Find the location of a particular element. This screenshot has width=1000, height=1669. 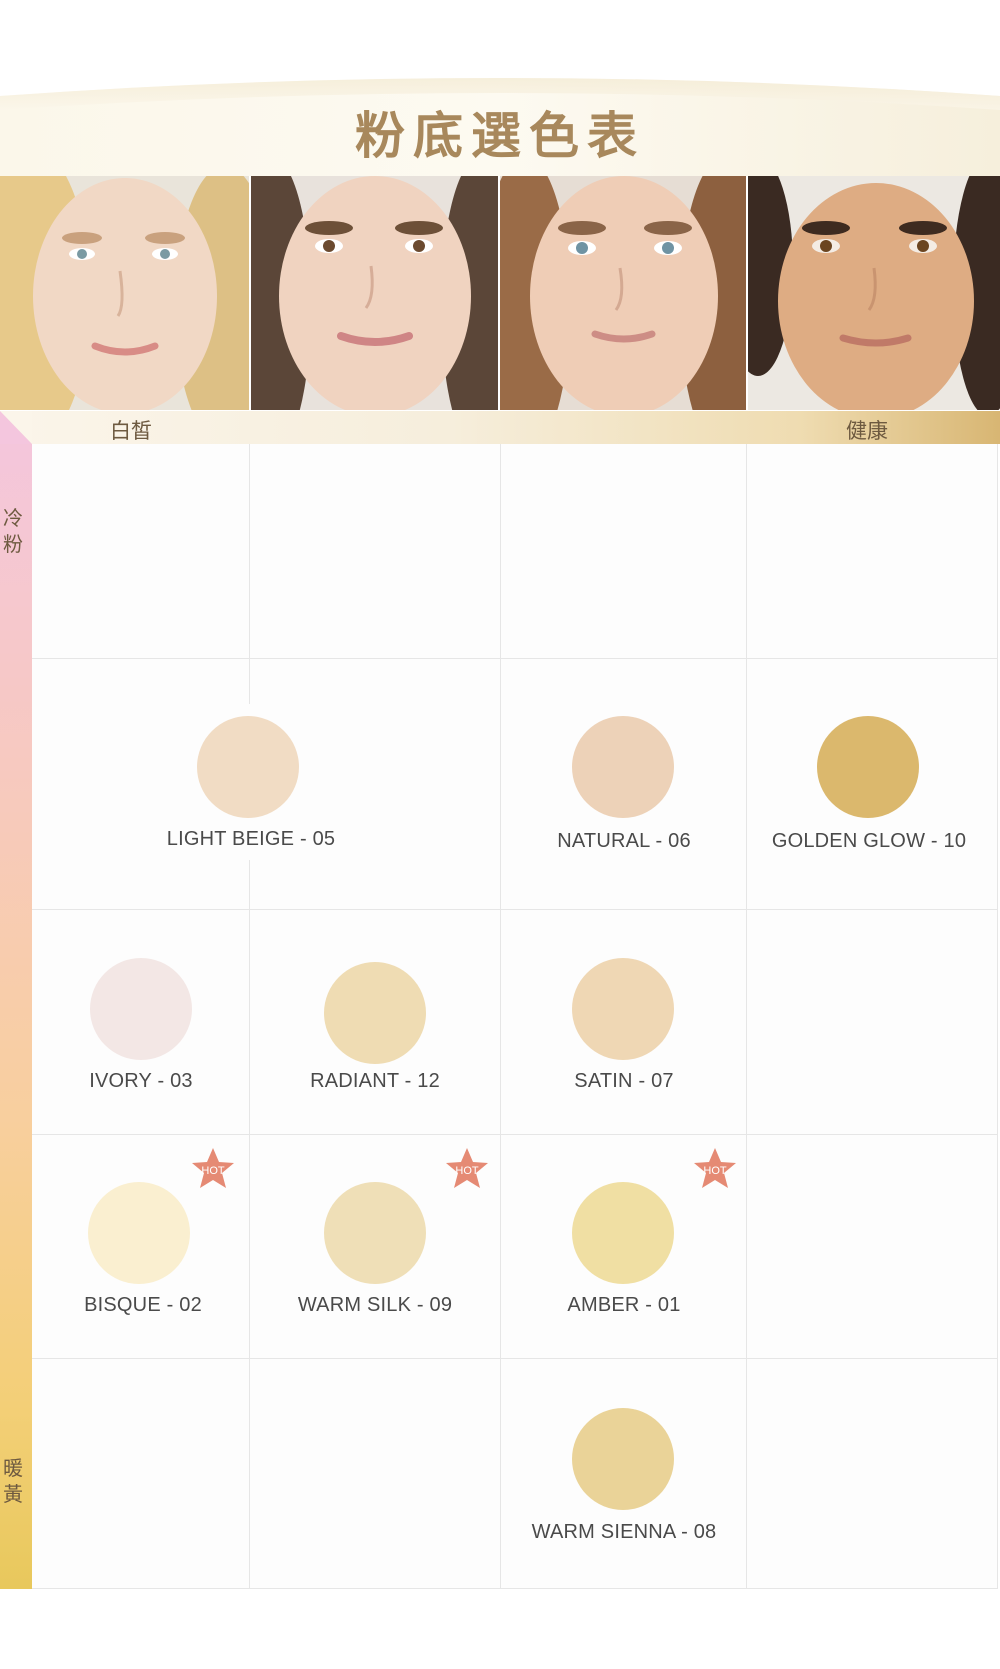

shade-label-bisque: BISQUE - 02 is located at coordinates (143, 1305).